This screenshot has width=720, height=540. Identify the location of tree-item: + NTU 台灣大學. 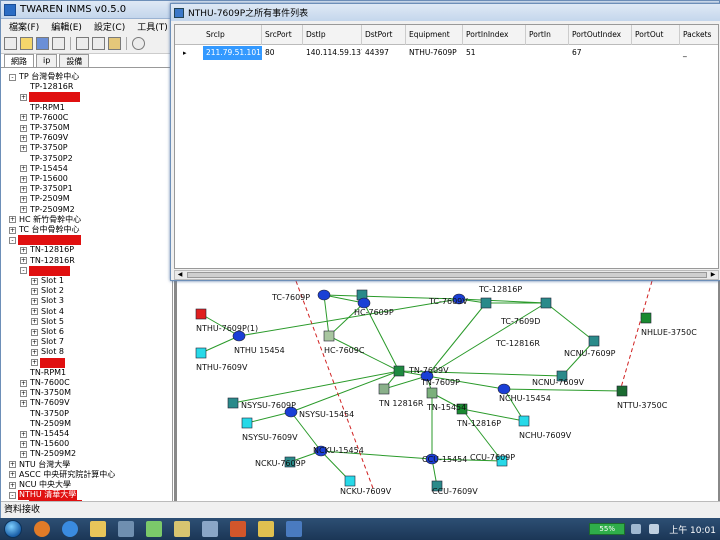
(40, 465).